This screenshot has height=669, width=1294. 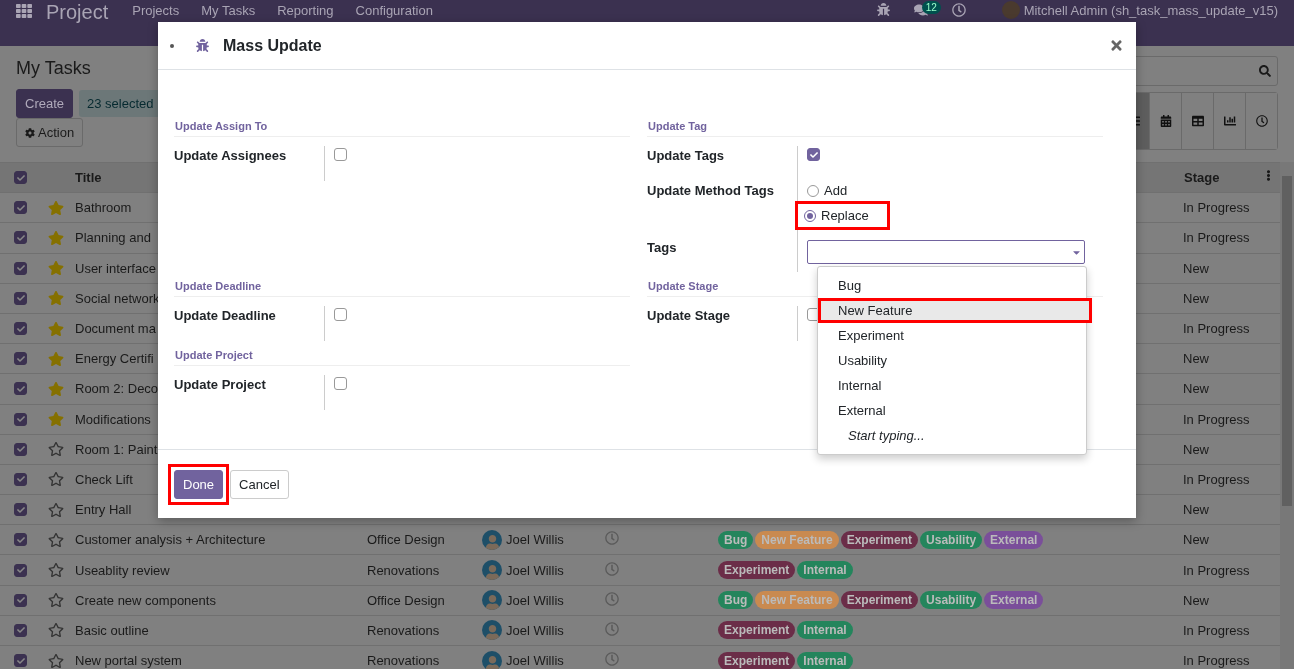 What do you see at coordinates (259, 484) in the screenshot?
I see `cancel-button: Cancel` at bounding box center [259, 484].